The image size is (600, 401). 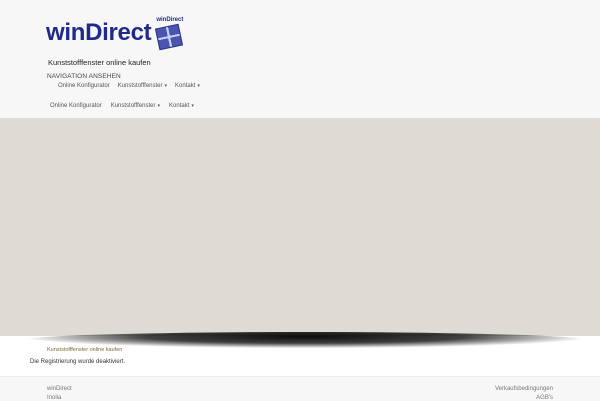 I want to click on logo-text: winDirect, so click(x=99, y=32).